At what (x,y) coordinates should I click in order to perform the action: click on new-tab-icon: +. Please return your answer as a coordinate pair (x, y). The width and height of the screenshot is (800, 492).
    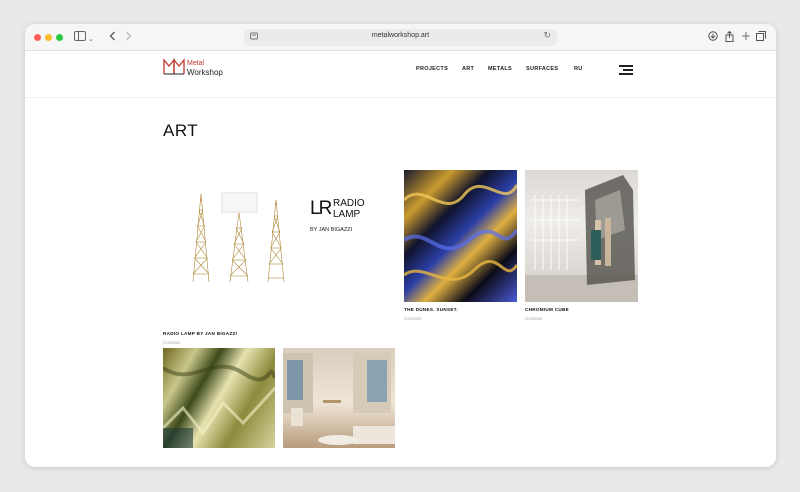
    Looking at the image, I should click on (746, 36).